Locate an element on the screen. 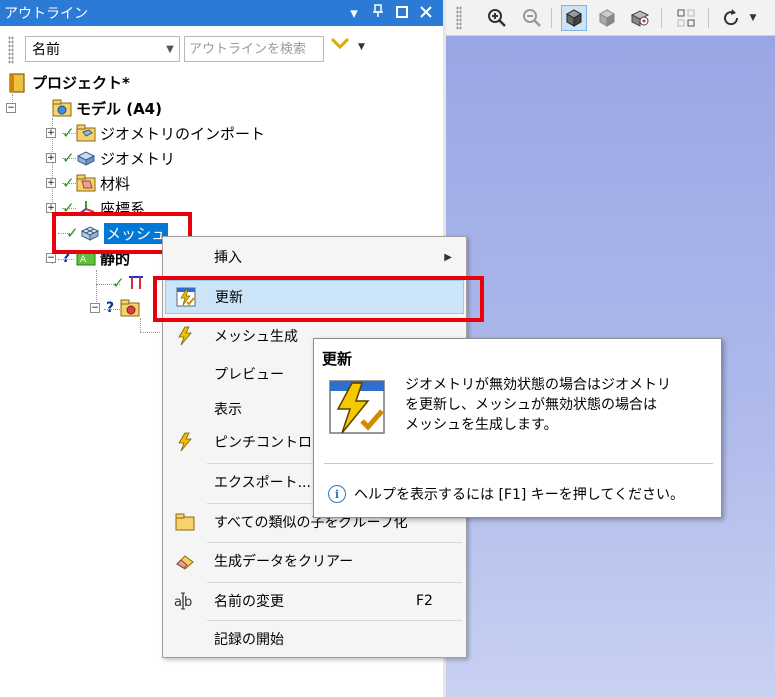 The height and width of the screenshot is (697, 775). rotate-dropdown-icon: ▼ is located at coordinates (753, 18).